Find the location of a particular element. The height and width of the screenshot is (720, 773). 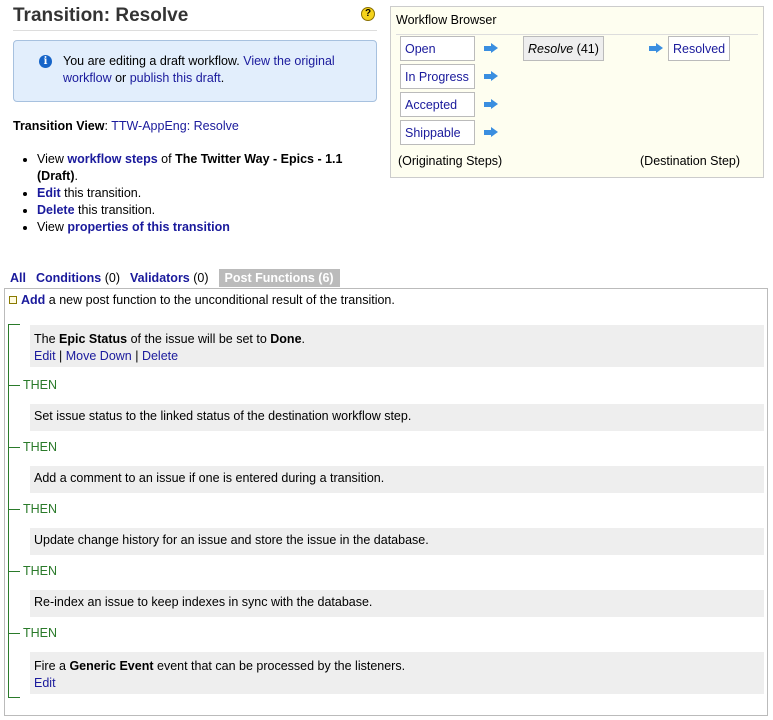

info-icon: i is located at coordinates (45, 61).